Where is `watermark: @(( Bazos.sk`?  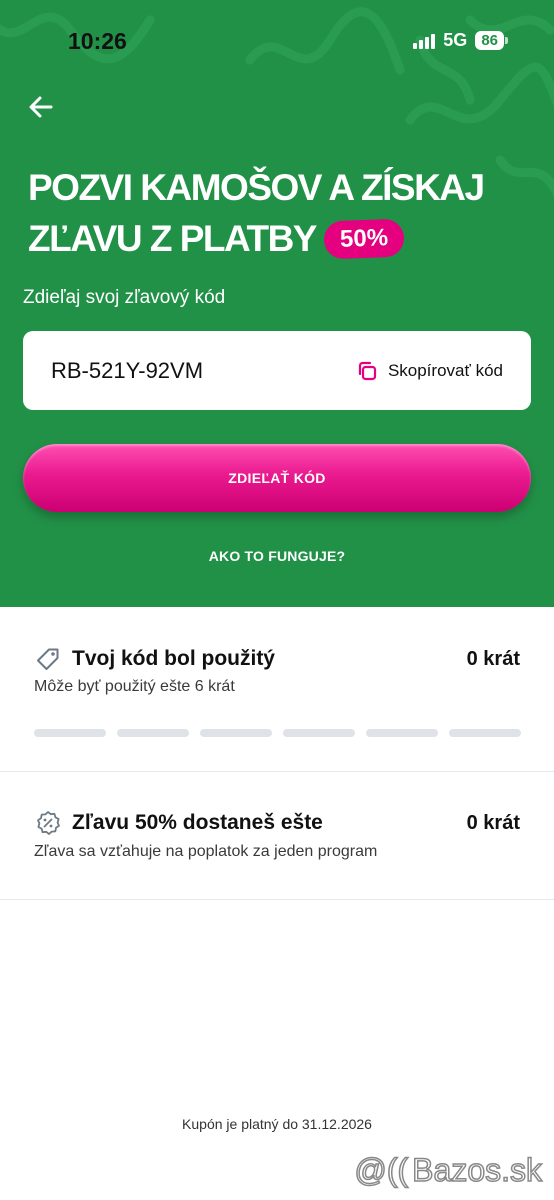
watermark: @(( Bazos.sk is located at coordinates (448, 1170).